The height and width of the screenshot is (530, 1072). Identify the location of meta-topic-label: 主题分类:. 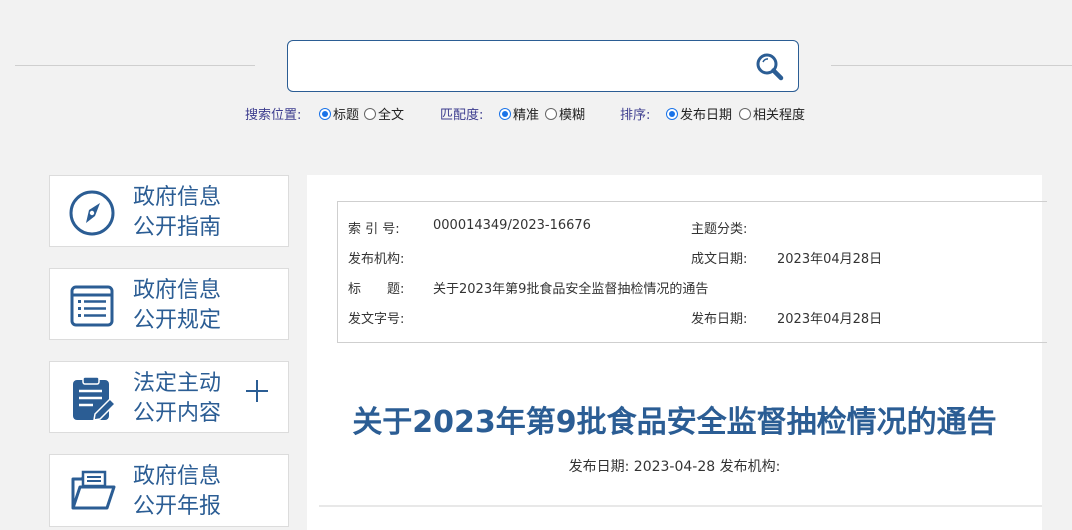
(719, 229).